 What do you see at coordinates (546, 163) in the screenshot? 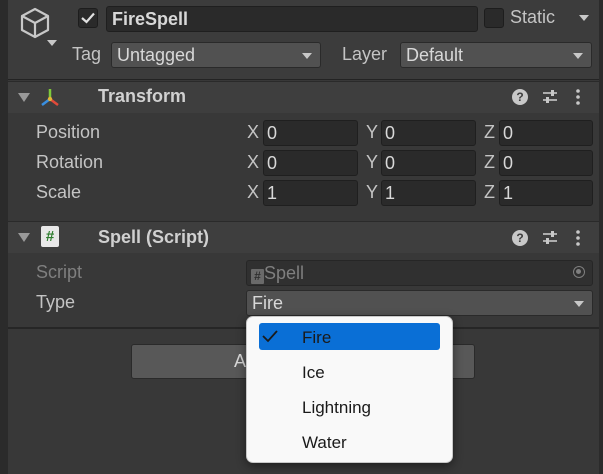
I see `rotation-z-input: 0` at bounding box center [546, 163].